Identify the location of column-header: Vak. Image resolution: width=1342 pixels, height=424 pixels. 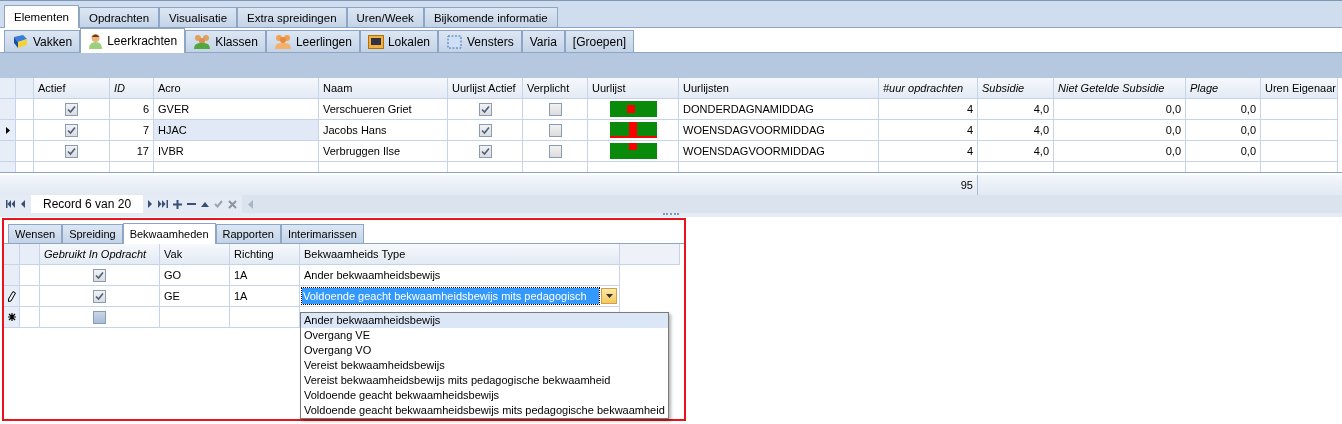
(195, 254).